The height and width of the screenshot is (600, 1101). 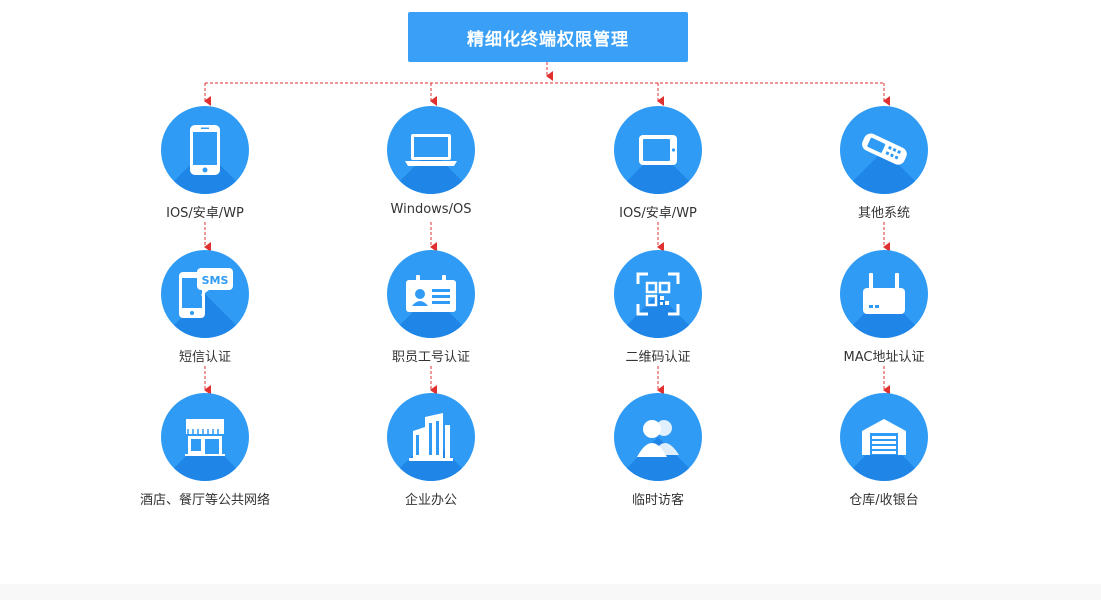 I want to click on node-label: 其他系统, so click(x=883, y=213).